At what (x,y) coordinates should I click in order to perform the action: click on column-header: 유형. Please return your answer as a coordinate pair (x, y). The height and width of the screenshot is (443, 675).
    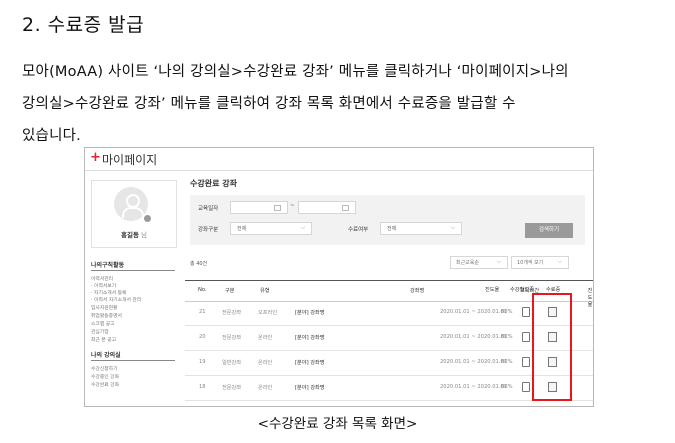
    Looking at the image, I should click on (265, 291).